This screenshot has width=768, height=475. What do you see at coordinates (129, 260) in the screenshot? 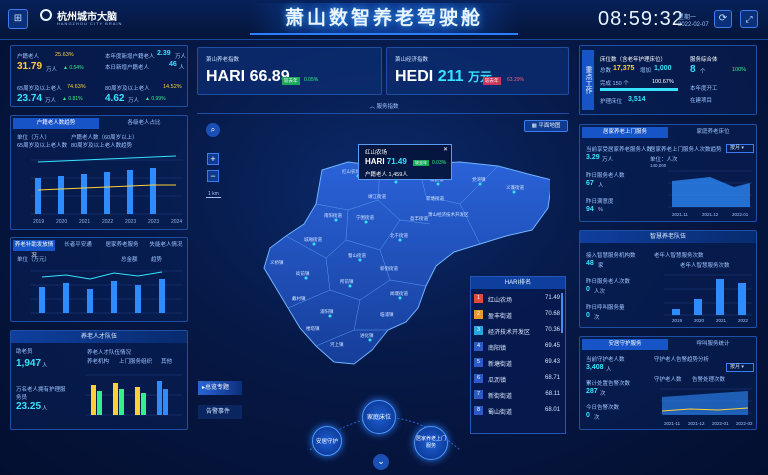
I see `legend-item: 总金额` at bounding box center [129, 260].